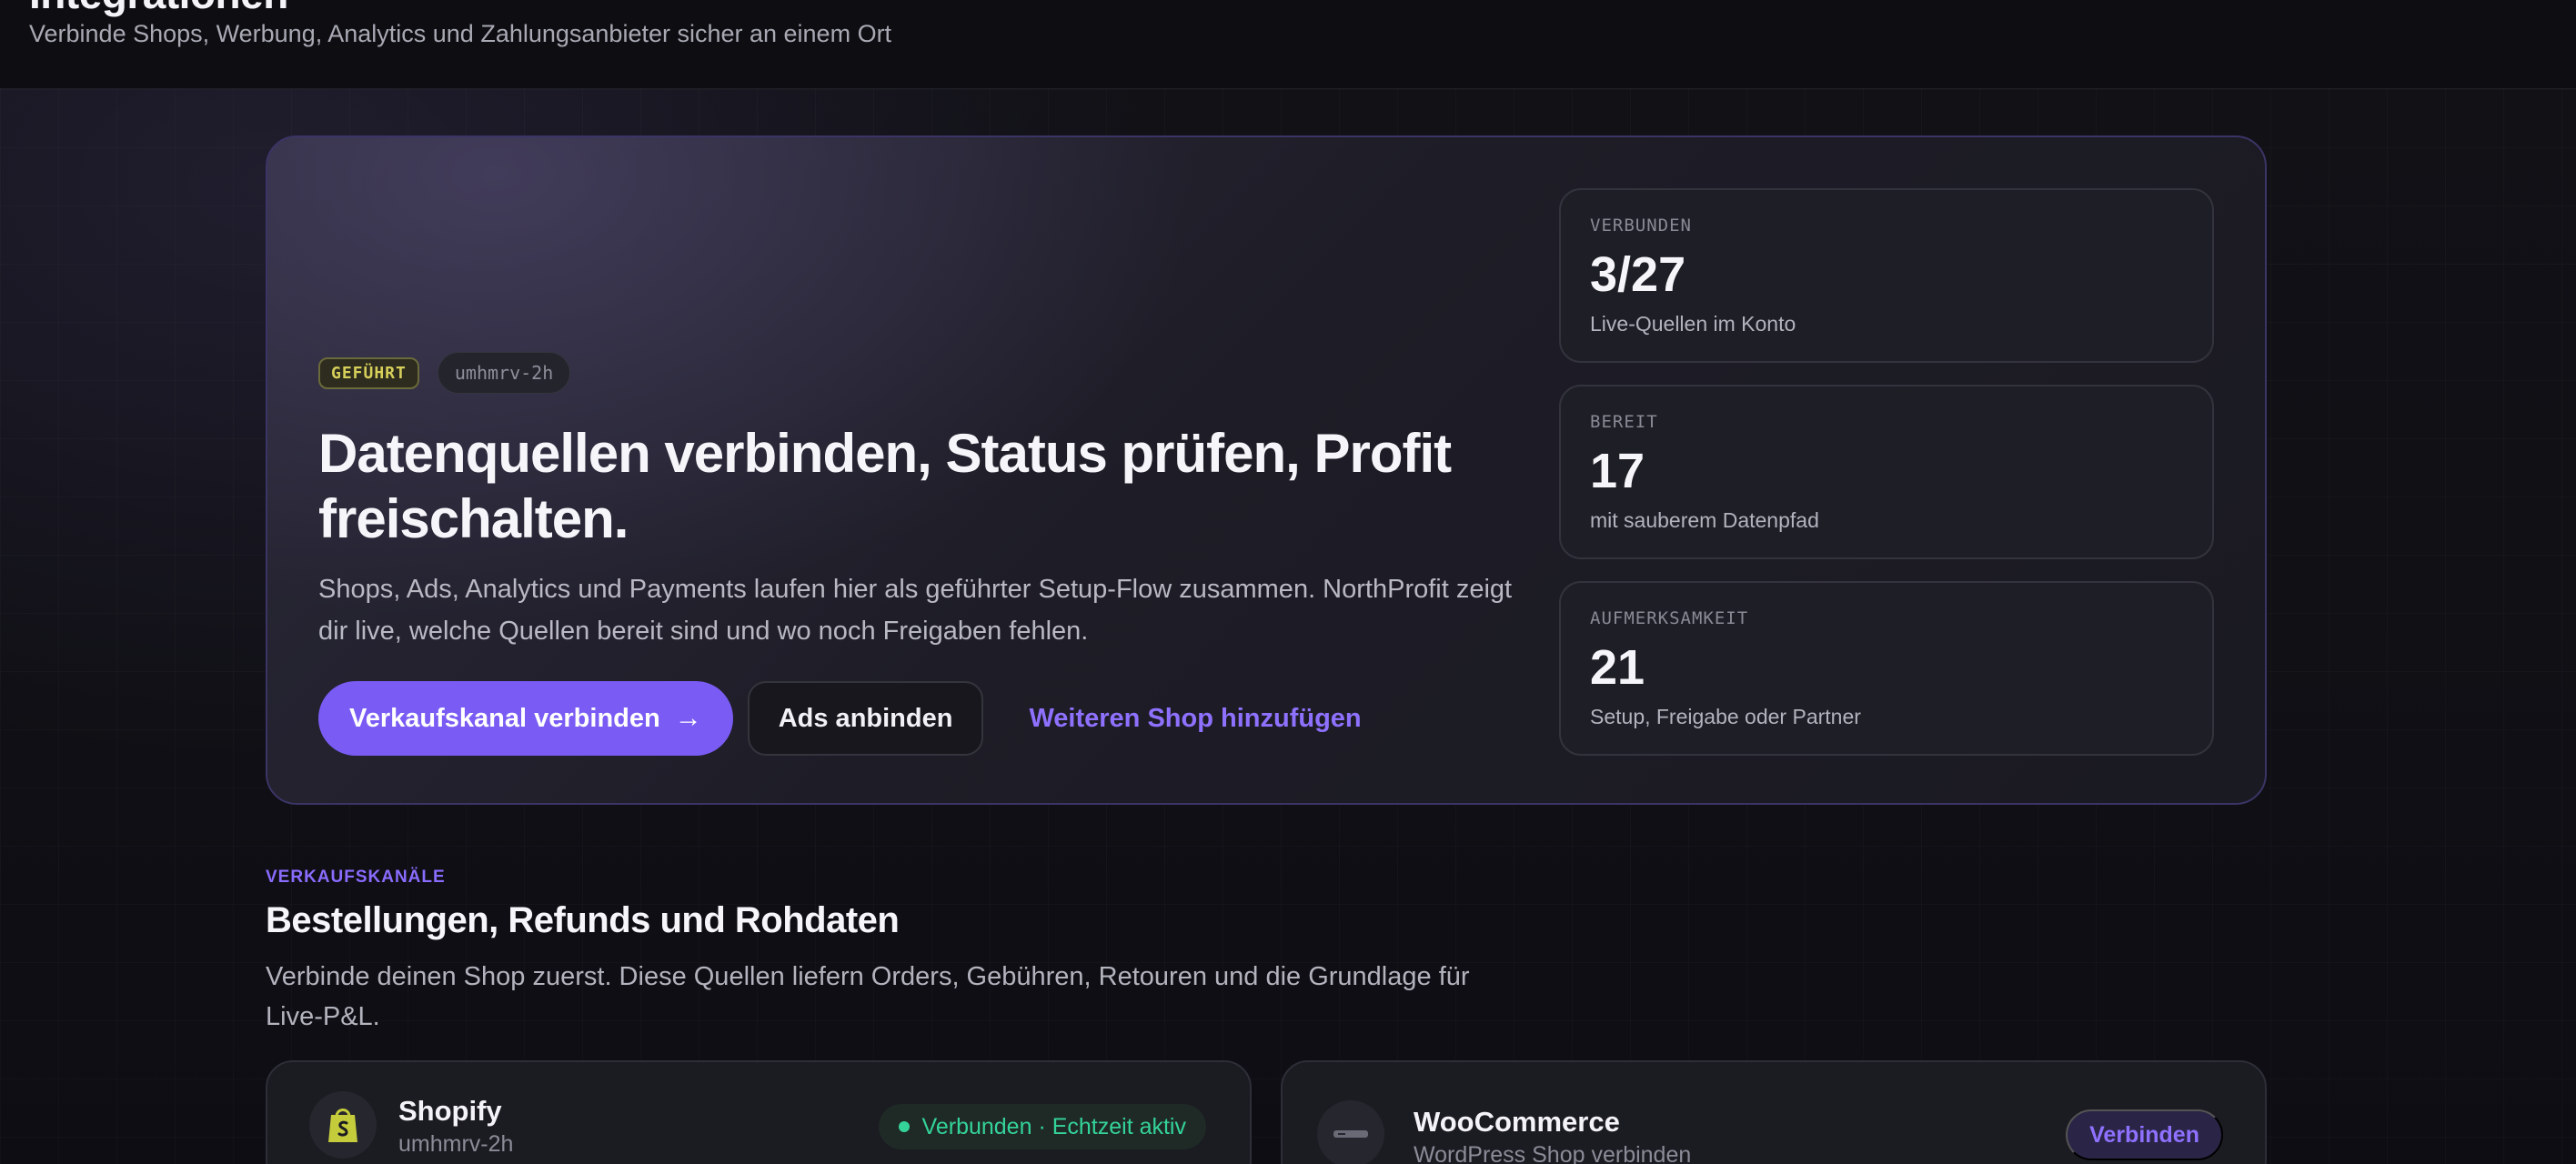  Describe the element at coordinates (356, 878) in the screenshot. I see `section-eyebrow: VERKAUFSKANÄLE` at that location.